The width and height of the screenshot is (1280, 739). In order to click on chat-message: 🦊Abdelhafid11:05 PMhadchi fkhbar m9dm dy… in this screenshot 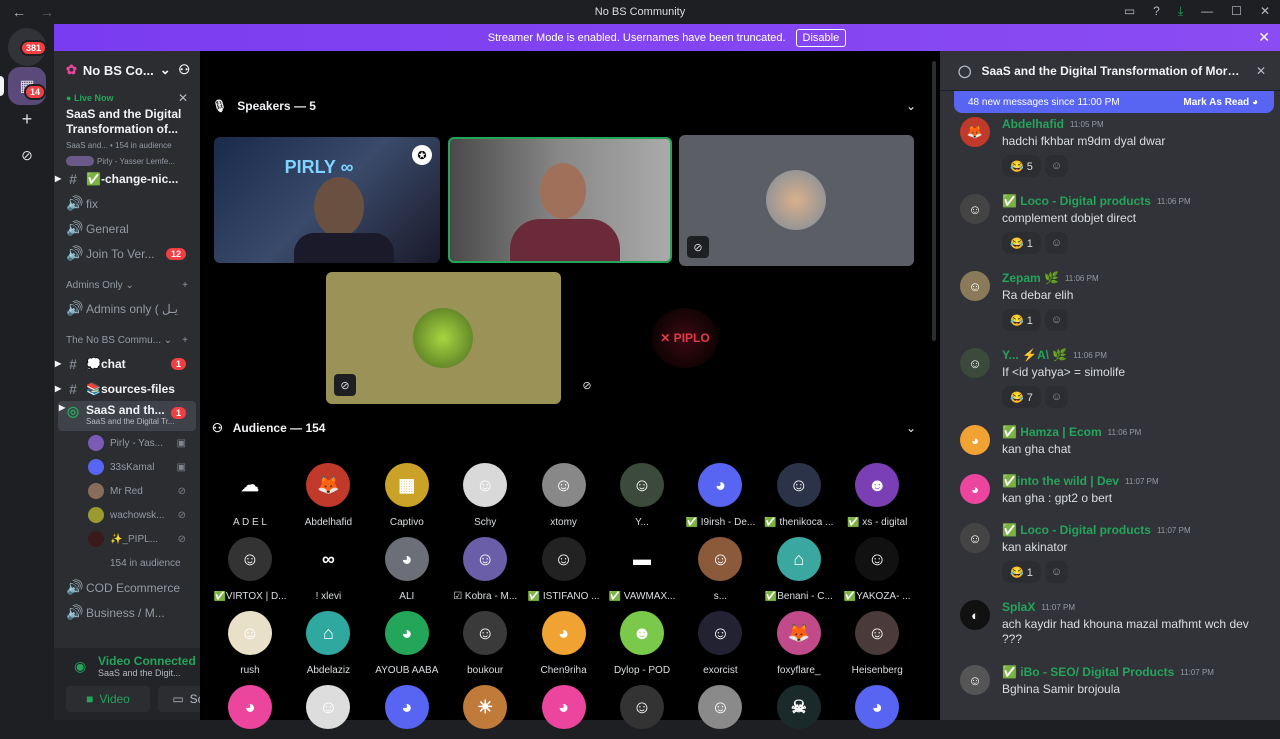, I will do `click(1110, 147)`.